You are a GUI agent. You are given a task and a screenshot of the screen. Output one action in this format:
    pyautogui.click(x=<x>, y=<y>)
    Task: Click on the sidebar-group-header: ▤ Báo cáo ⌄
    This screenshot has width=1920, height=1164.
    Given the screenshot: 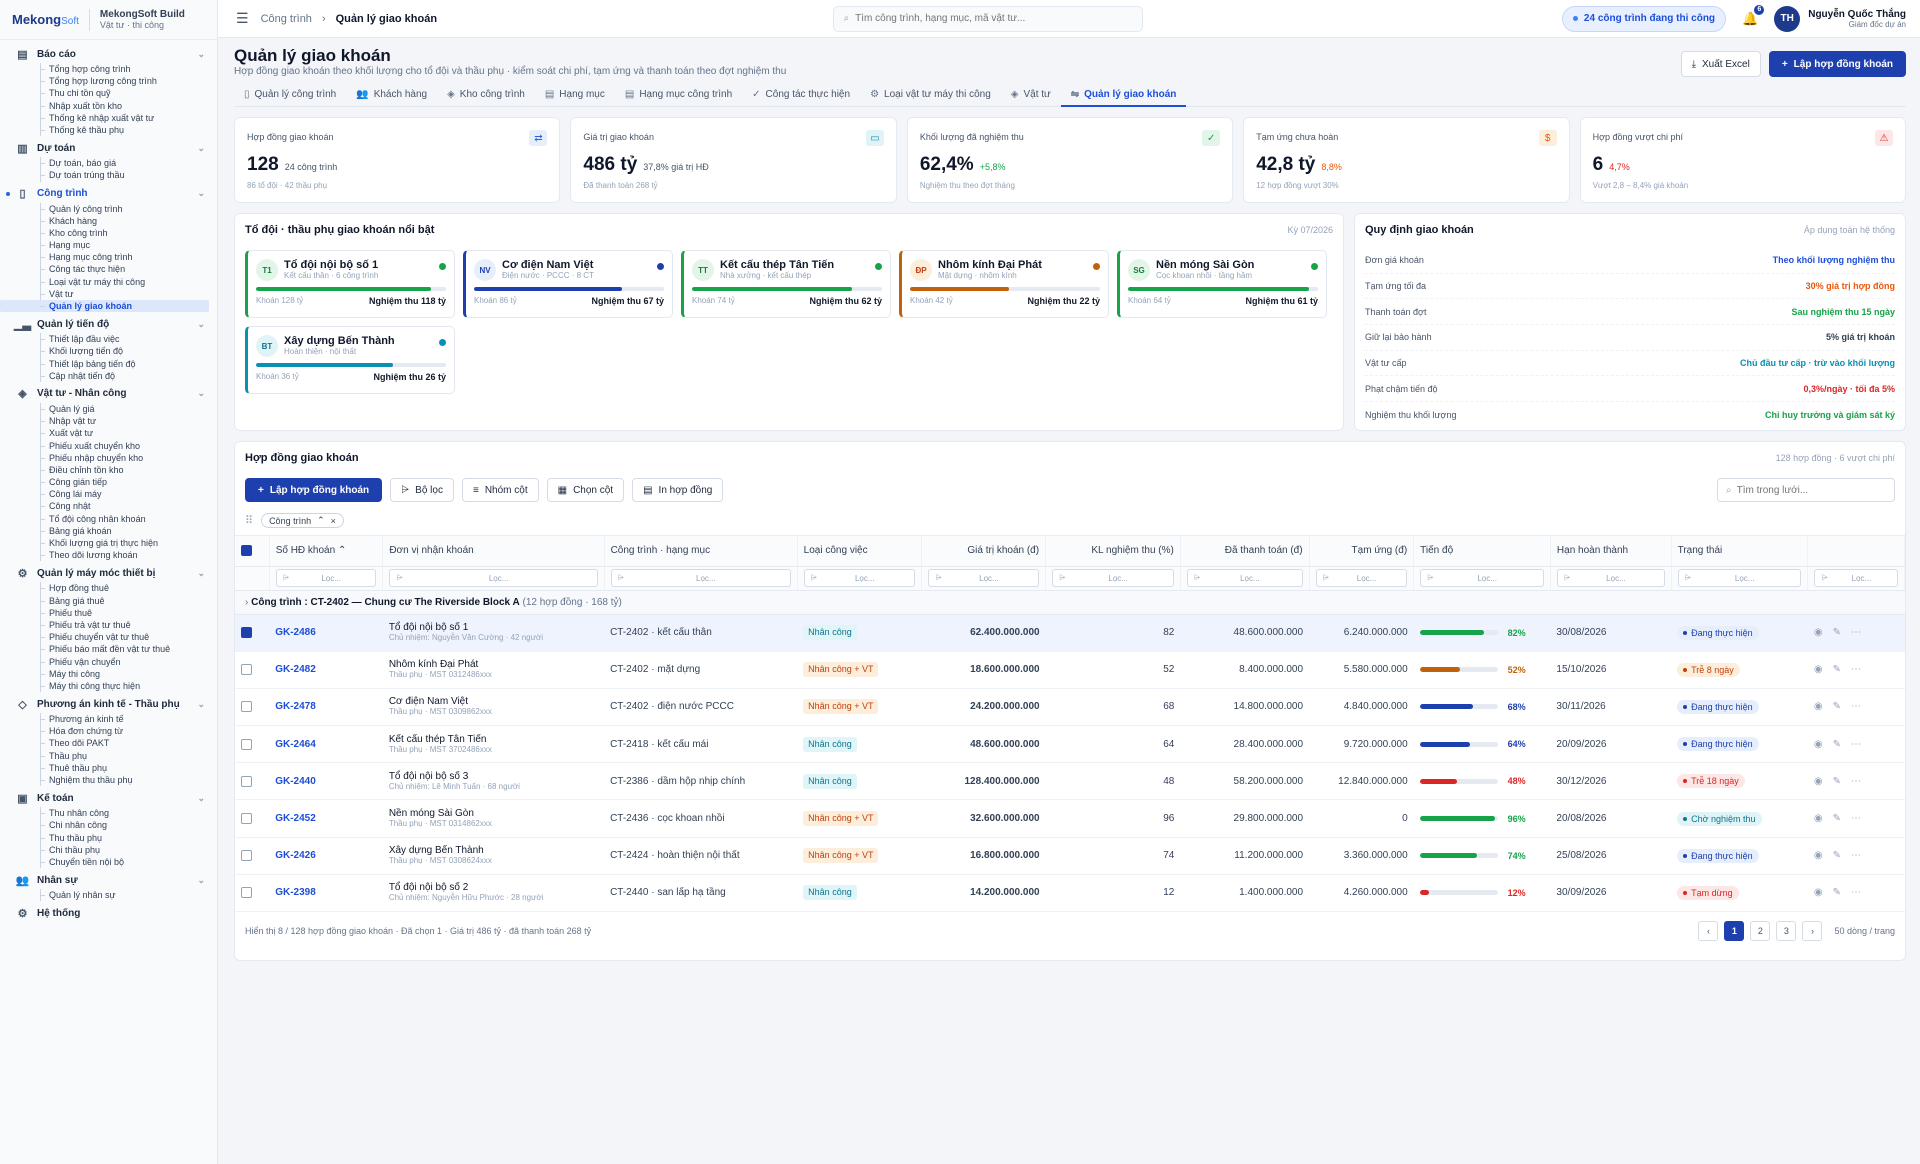 What is the action you would take?
    pyautogui.click(x=108, y=54)
    